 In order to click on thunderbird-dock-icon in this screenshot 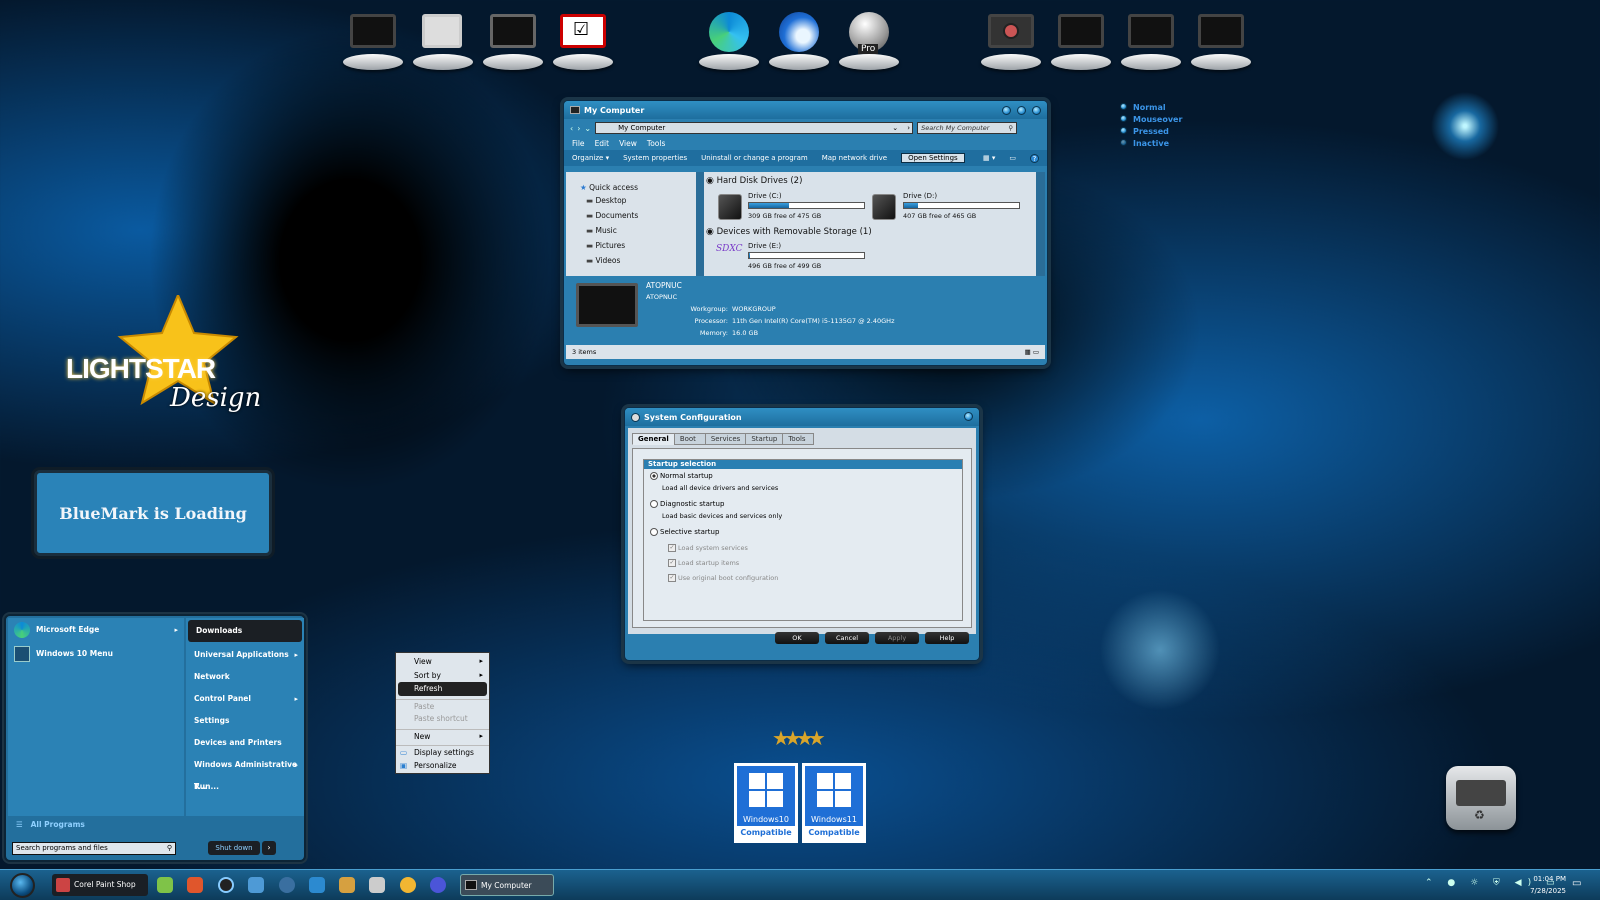, I will do `click(799, 40)`.